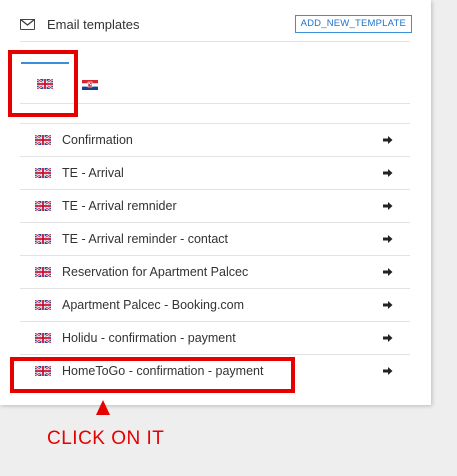  Describe the element at coordinates (97, 140) in the screenshot. I see `template-label: Confirmation` at that location.